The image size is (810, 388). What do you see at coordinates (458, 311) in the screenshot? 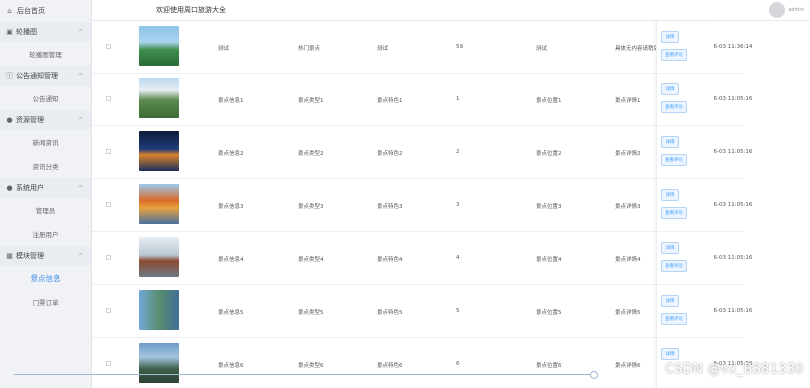
I see `table-cell: 5` at bounding box center [458, 311].